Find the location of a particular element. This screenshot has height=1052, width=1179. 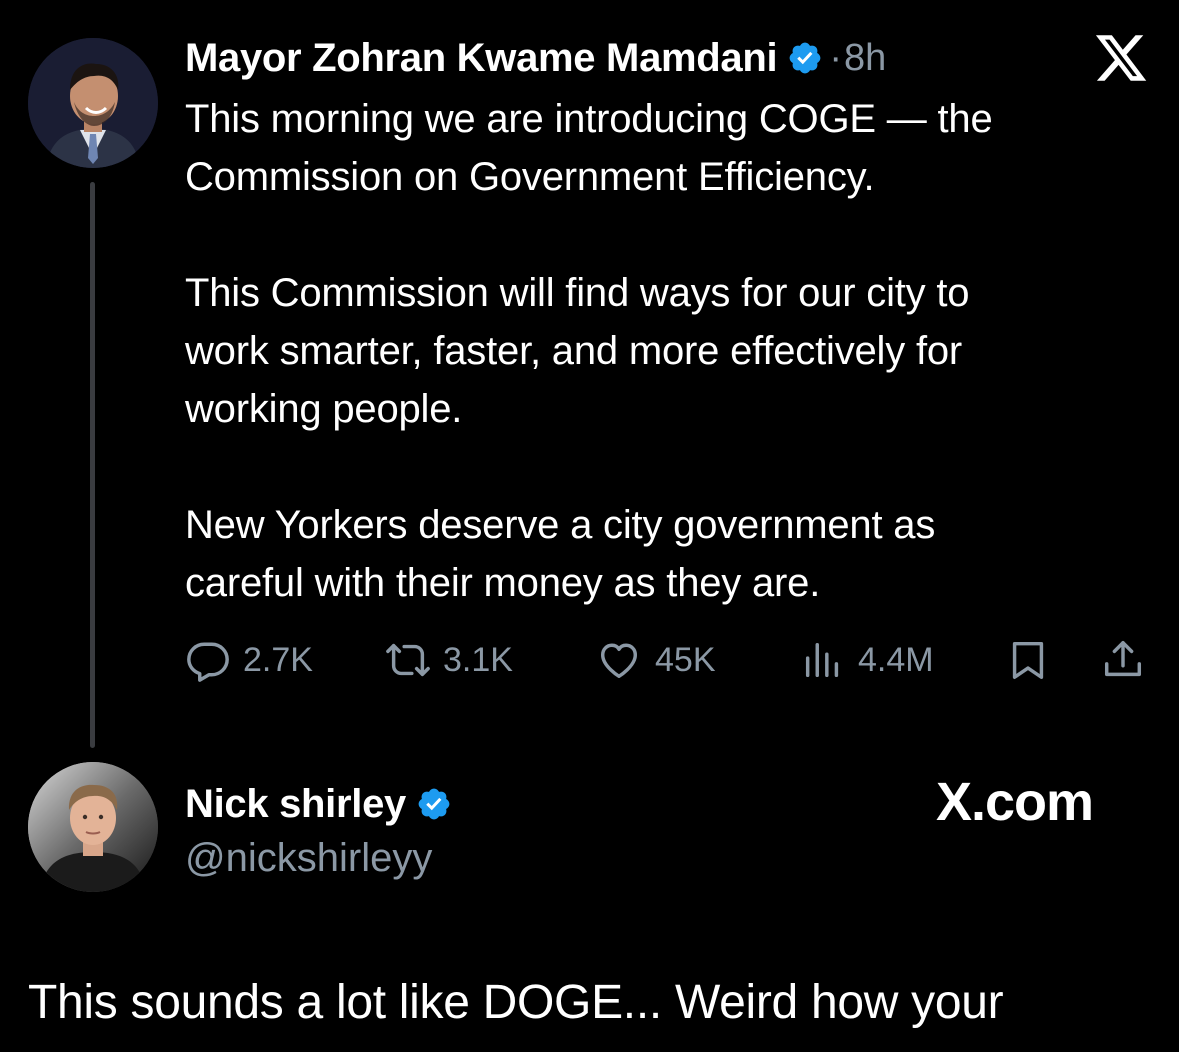

reply-icon is located at coordinates (208, 662).